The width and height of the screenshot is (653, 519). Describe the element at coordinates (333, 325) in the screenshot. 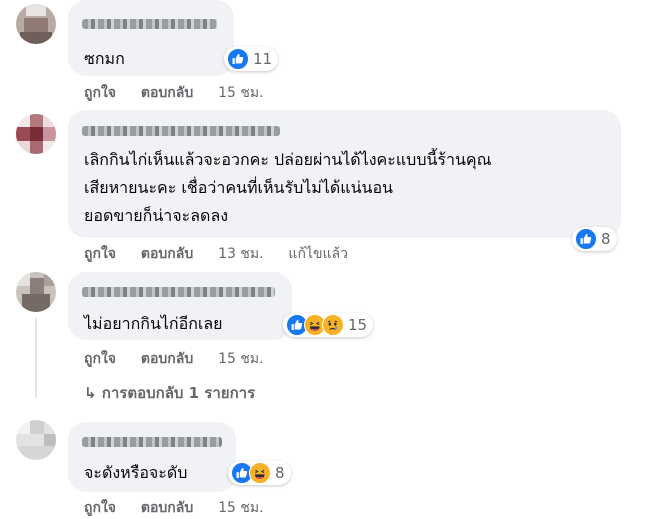

I see `sad-icon` at that location.